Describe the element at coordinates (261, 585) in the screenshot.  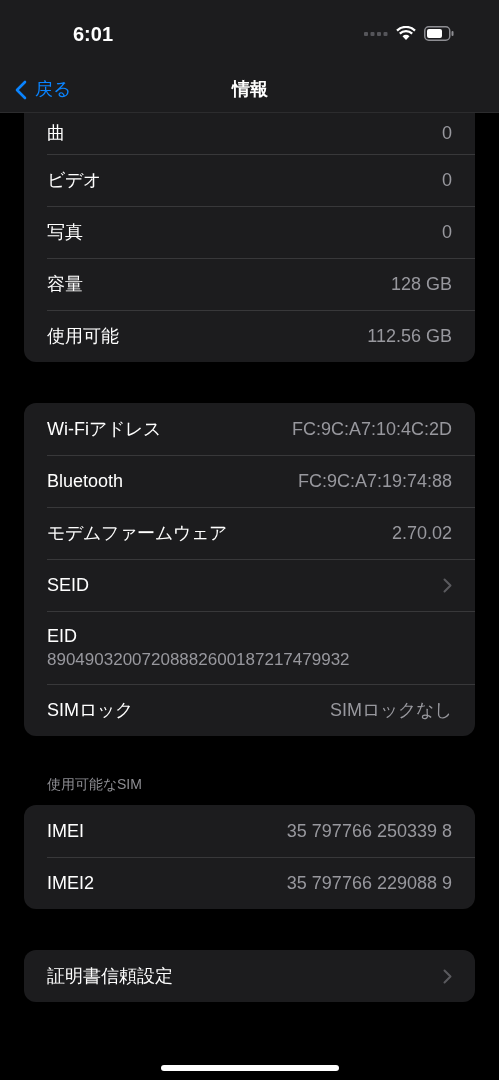
I see `list-row: SEID` at that location.